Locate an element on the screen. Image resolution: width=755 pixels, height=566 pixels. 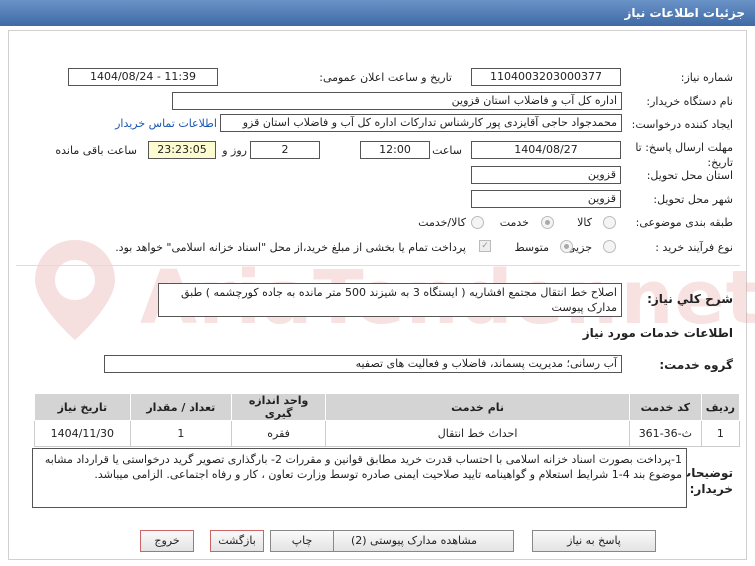
process-type-label: نوع فرآیند خرید : is located at coordinates (694, 247).